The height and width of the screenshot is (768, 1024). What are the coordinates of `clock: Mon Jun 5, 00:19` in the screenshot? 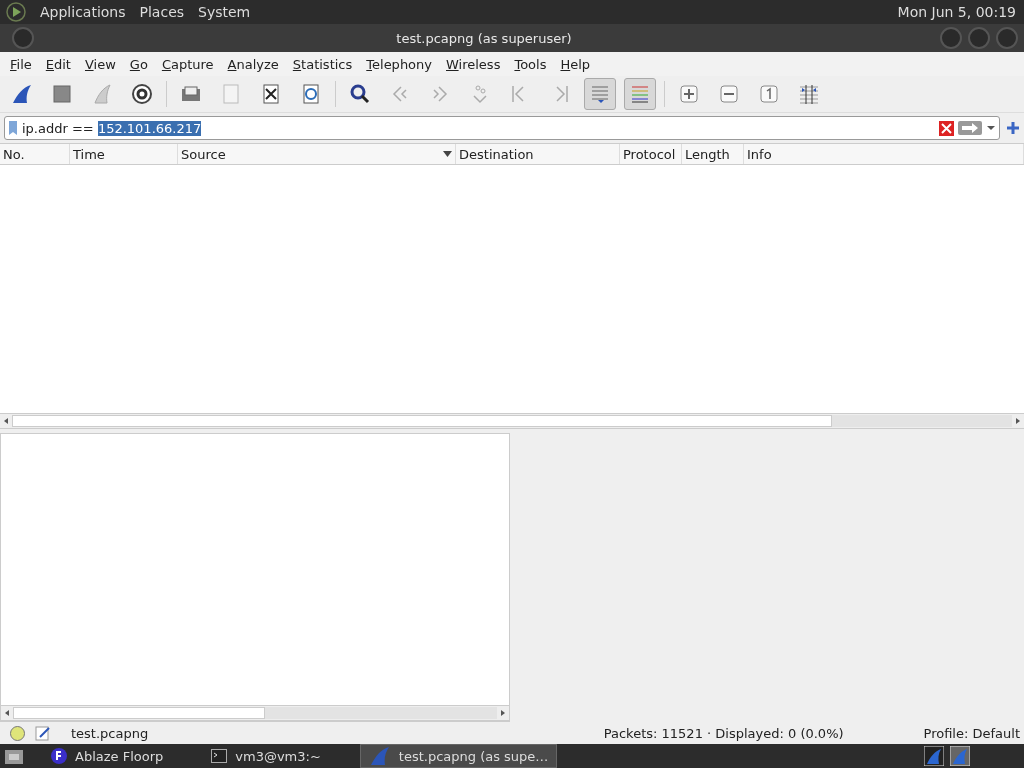 It's located at (956, 12).